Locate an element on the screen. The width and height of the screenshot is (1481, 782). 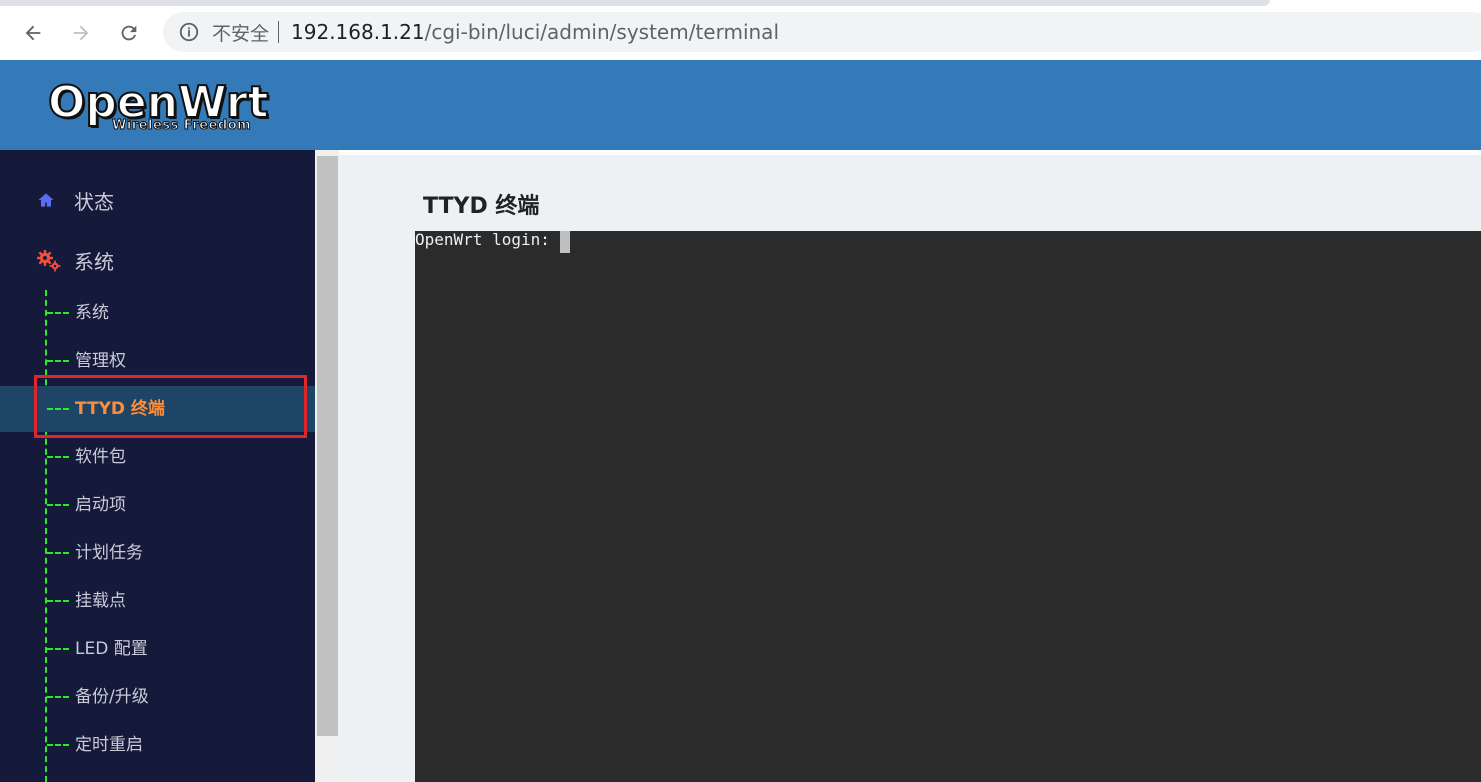
sidebar-scrollbar is located at coordinates (327, 466).